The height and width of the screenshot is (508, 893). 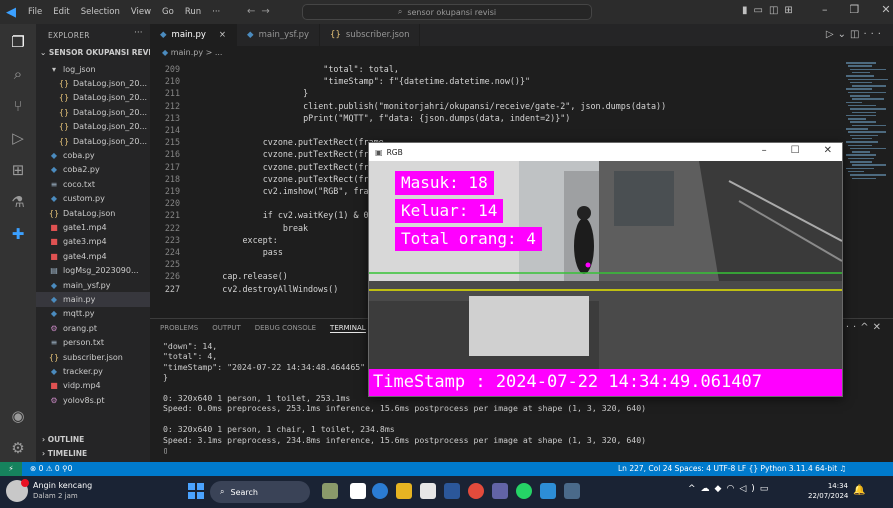 I want to click on code-line: 214, so click(x=495, y=130).